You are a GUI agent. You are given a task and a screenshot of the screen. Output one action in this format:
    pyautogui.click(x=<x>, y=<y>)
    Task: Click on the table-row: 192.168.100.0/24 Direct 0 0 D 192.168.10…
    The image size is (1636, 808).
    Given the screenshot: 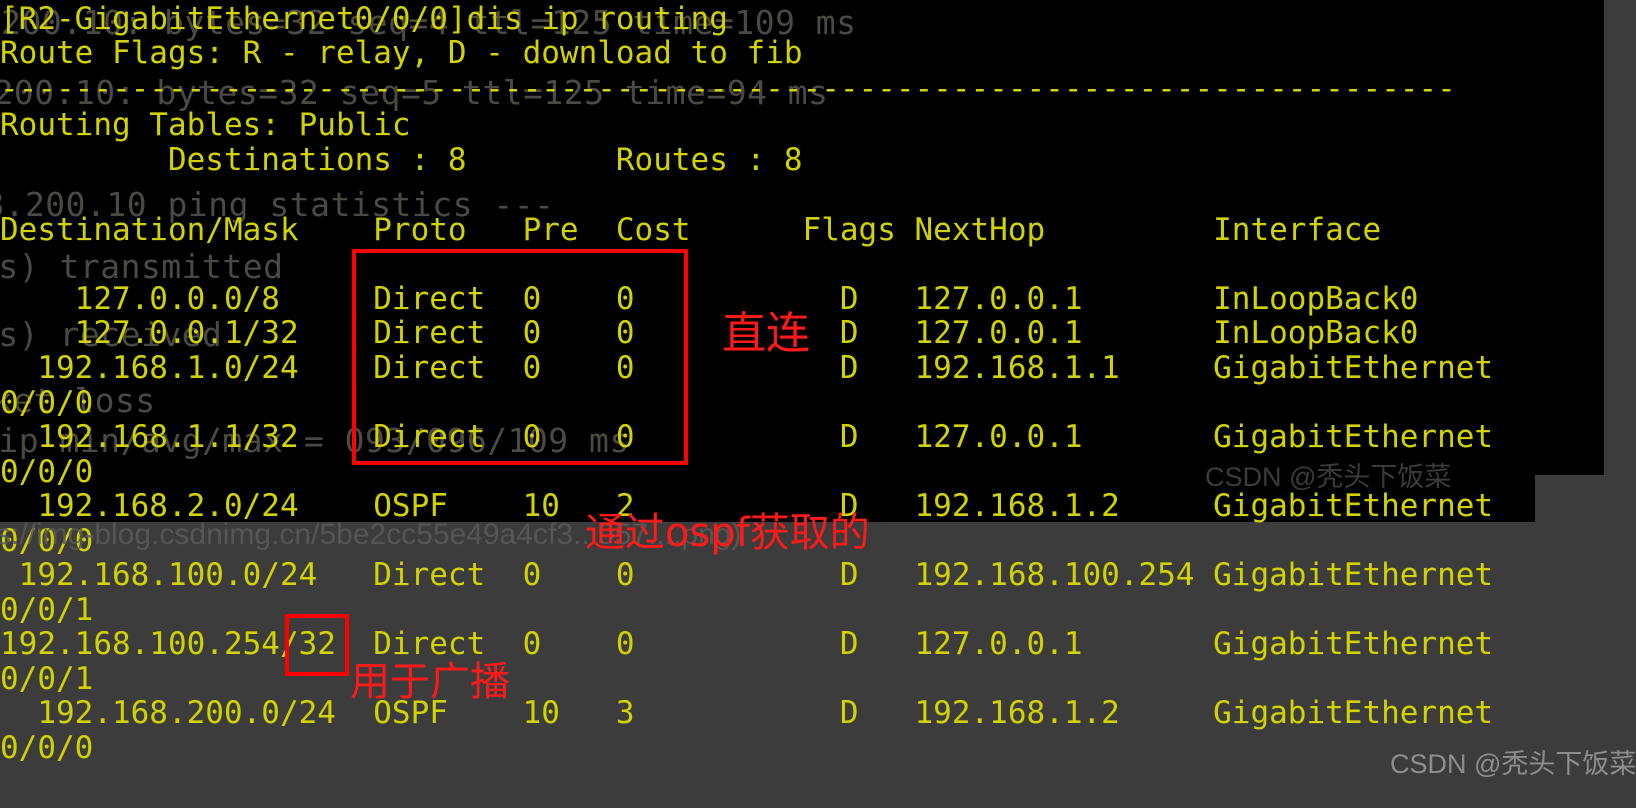 What is the action you would take?
    pyautogui.click(x=747, y=575)
    